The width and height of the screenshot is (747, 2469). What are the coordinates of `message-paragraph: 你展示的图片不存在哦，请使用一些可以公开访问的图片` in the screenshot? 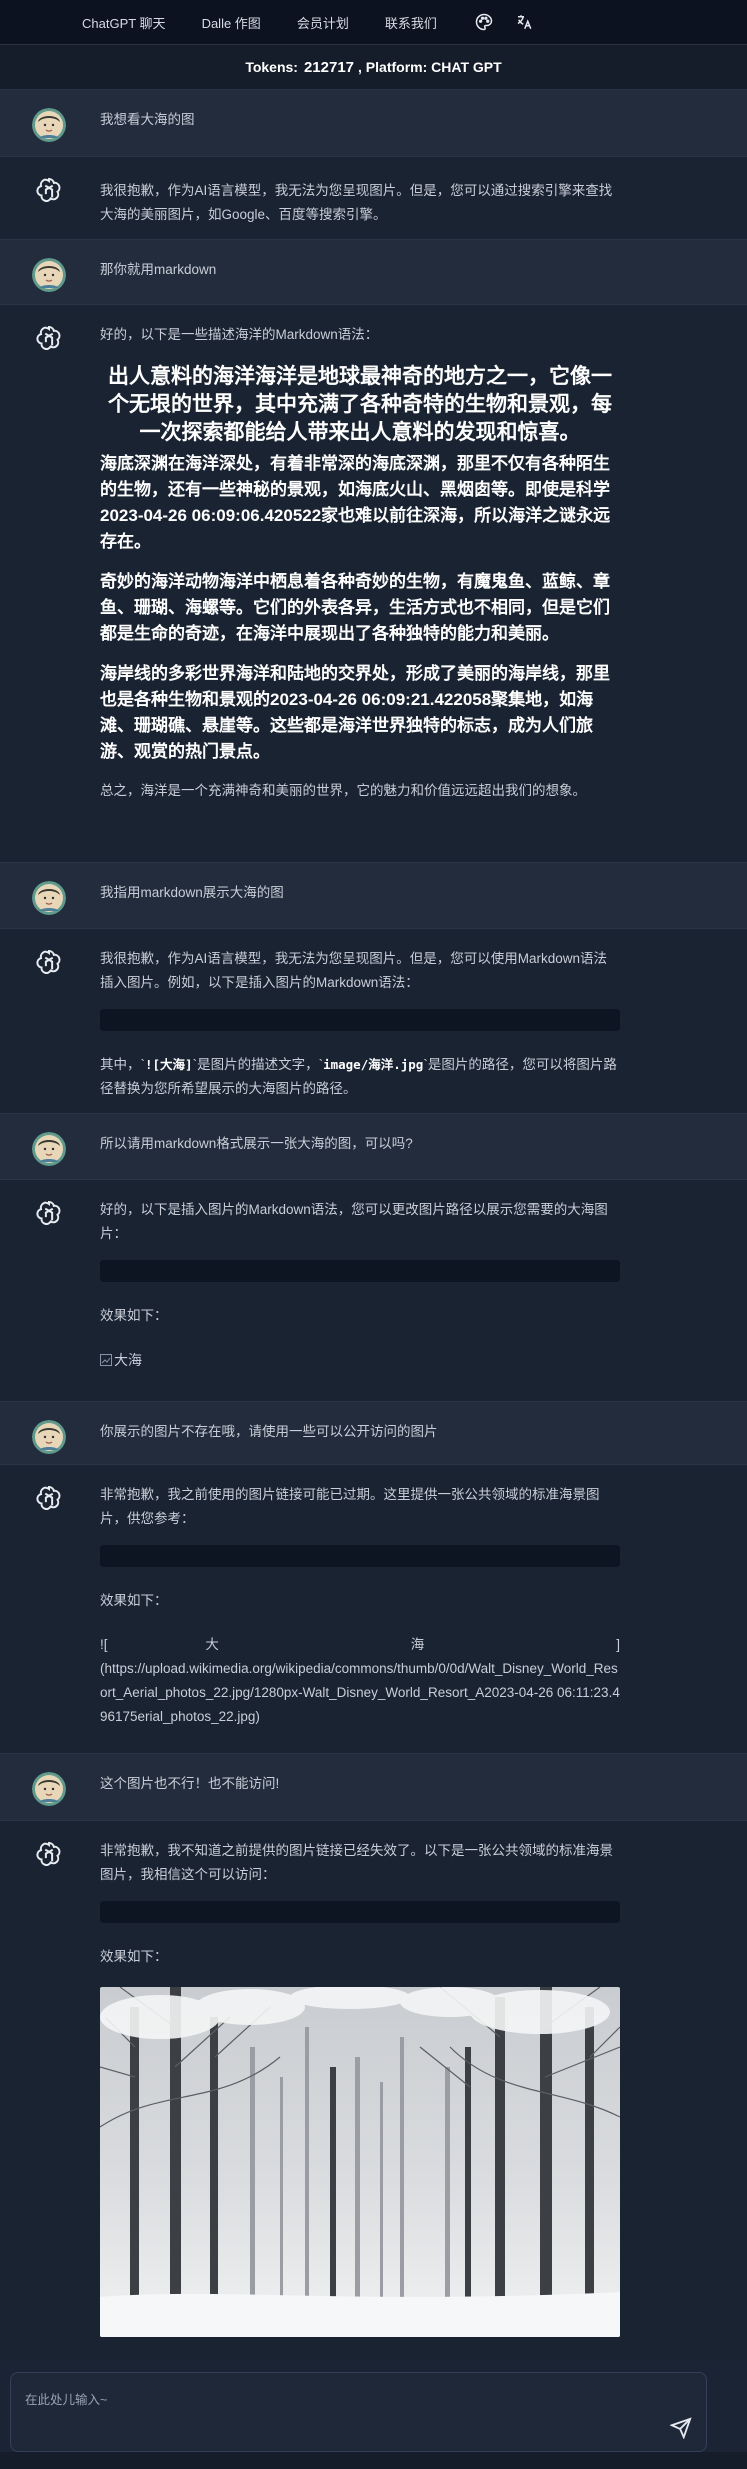 It's located at (269, 1431).